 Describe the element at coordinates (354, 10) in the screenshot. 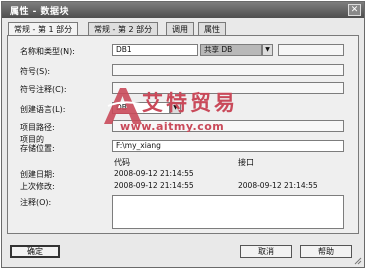

I see `close-icon: ✕` at that location.